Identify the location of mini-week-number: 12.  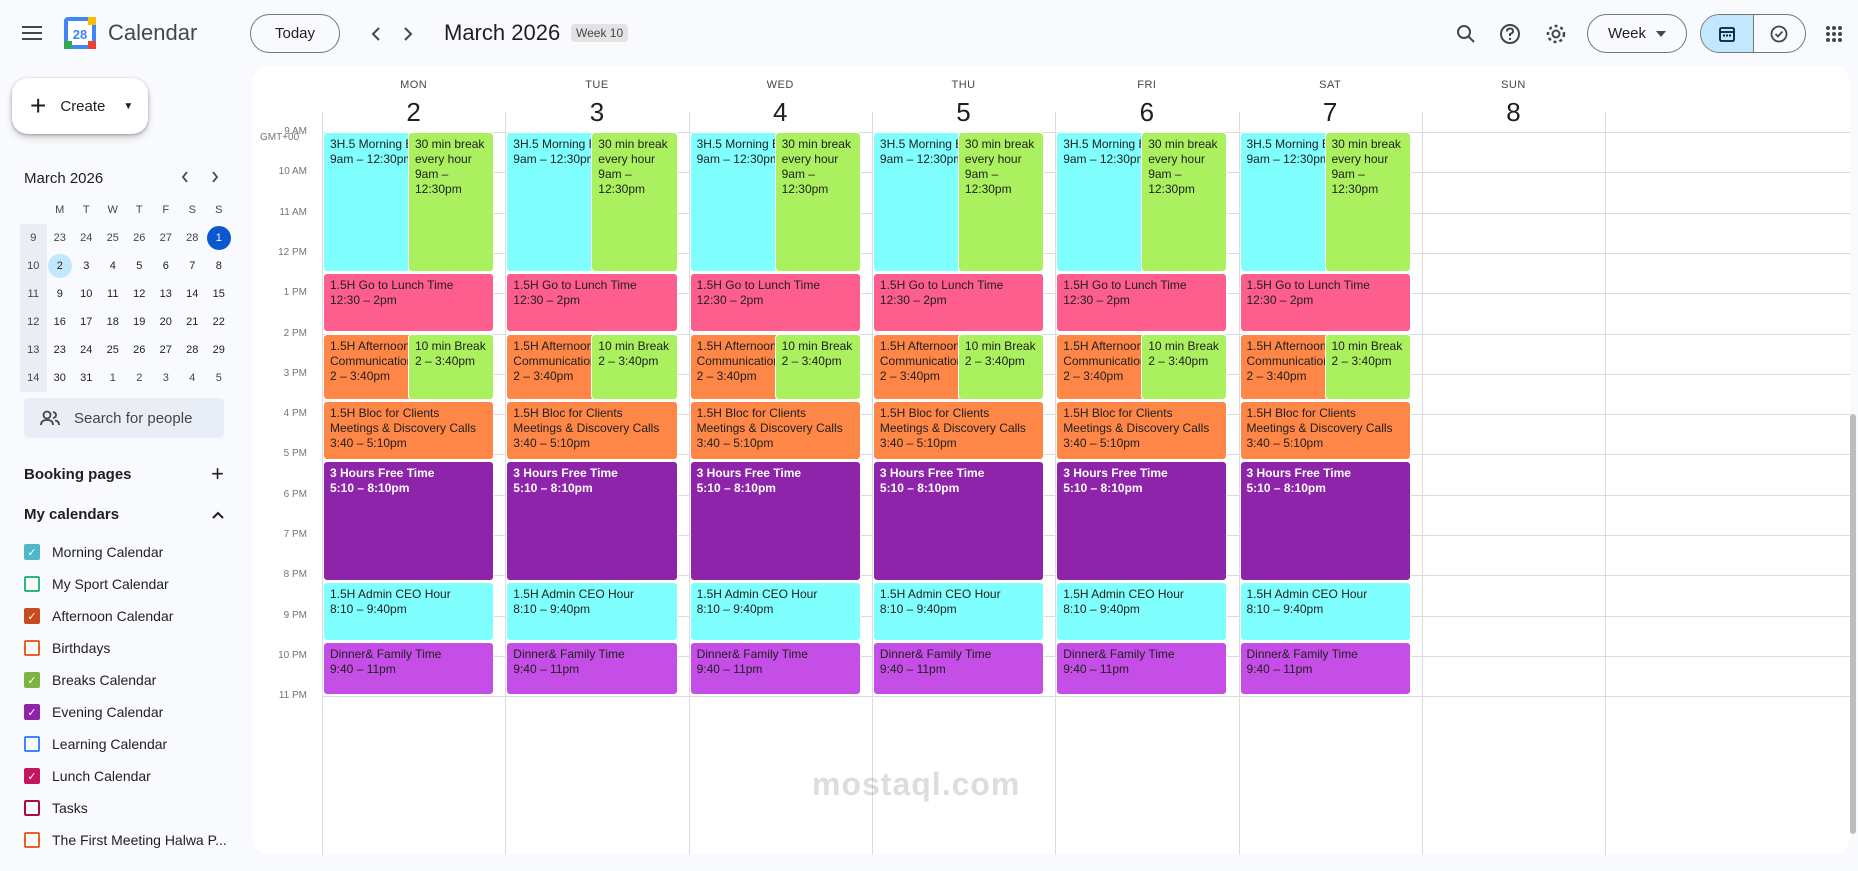
(33, 322).